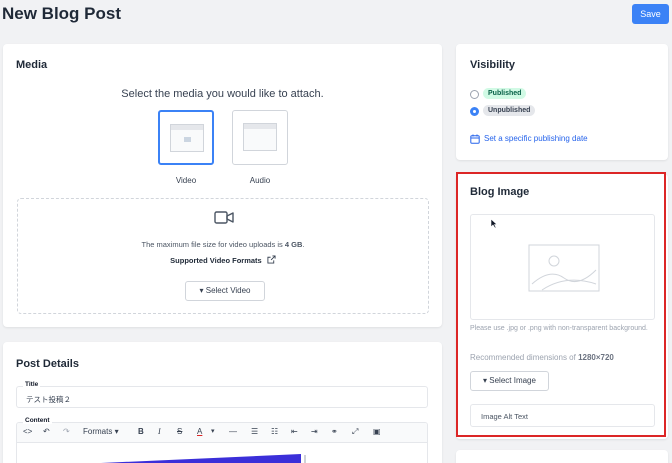 The width and height of the screenshot is (672, 463). I want to click on radio-published, so click(474, 94).